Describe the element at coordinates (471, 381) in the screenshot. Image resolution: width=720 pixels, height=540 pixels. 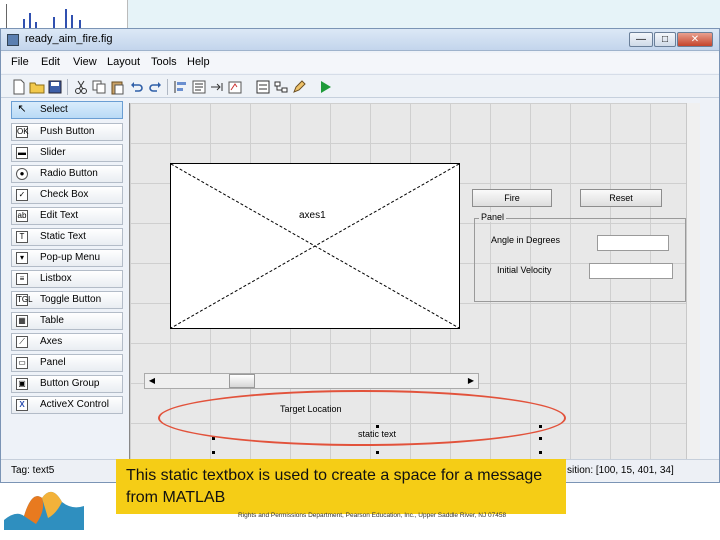
I see `slider-right-arrow-icon: ▶` at that location.